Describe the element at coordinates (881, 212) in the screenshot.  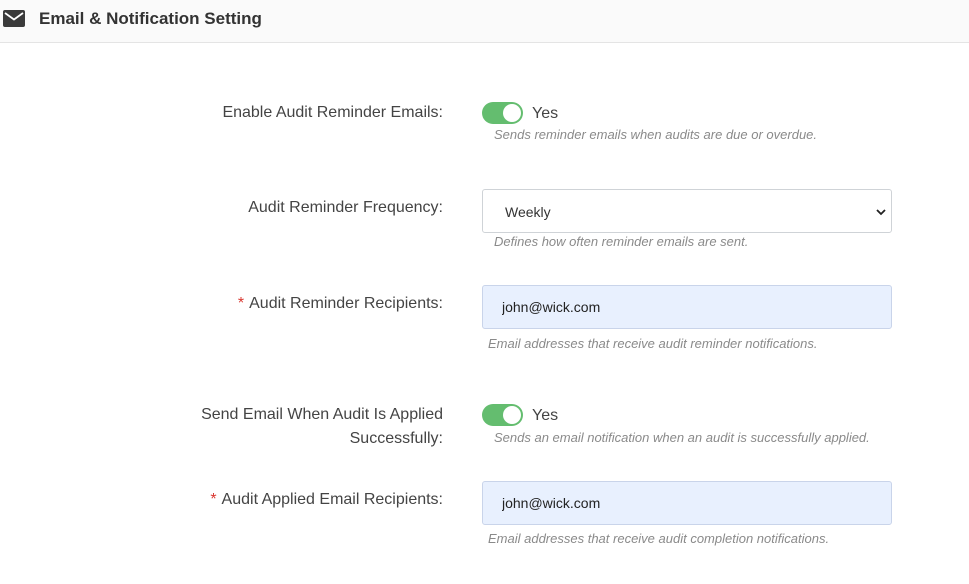
I see `chevron-down-icon` at that location.